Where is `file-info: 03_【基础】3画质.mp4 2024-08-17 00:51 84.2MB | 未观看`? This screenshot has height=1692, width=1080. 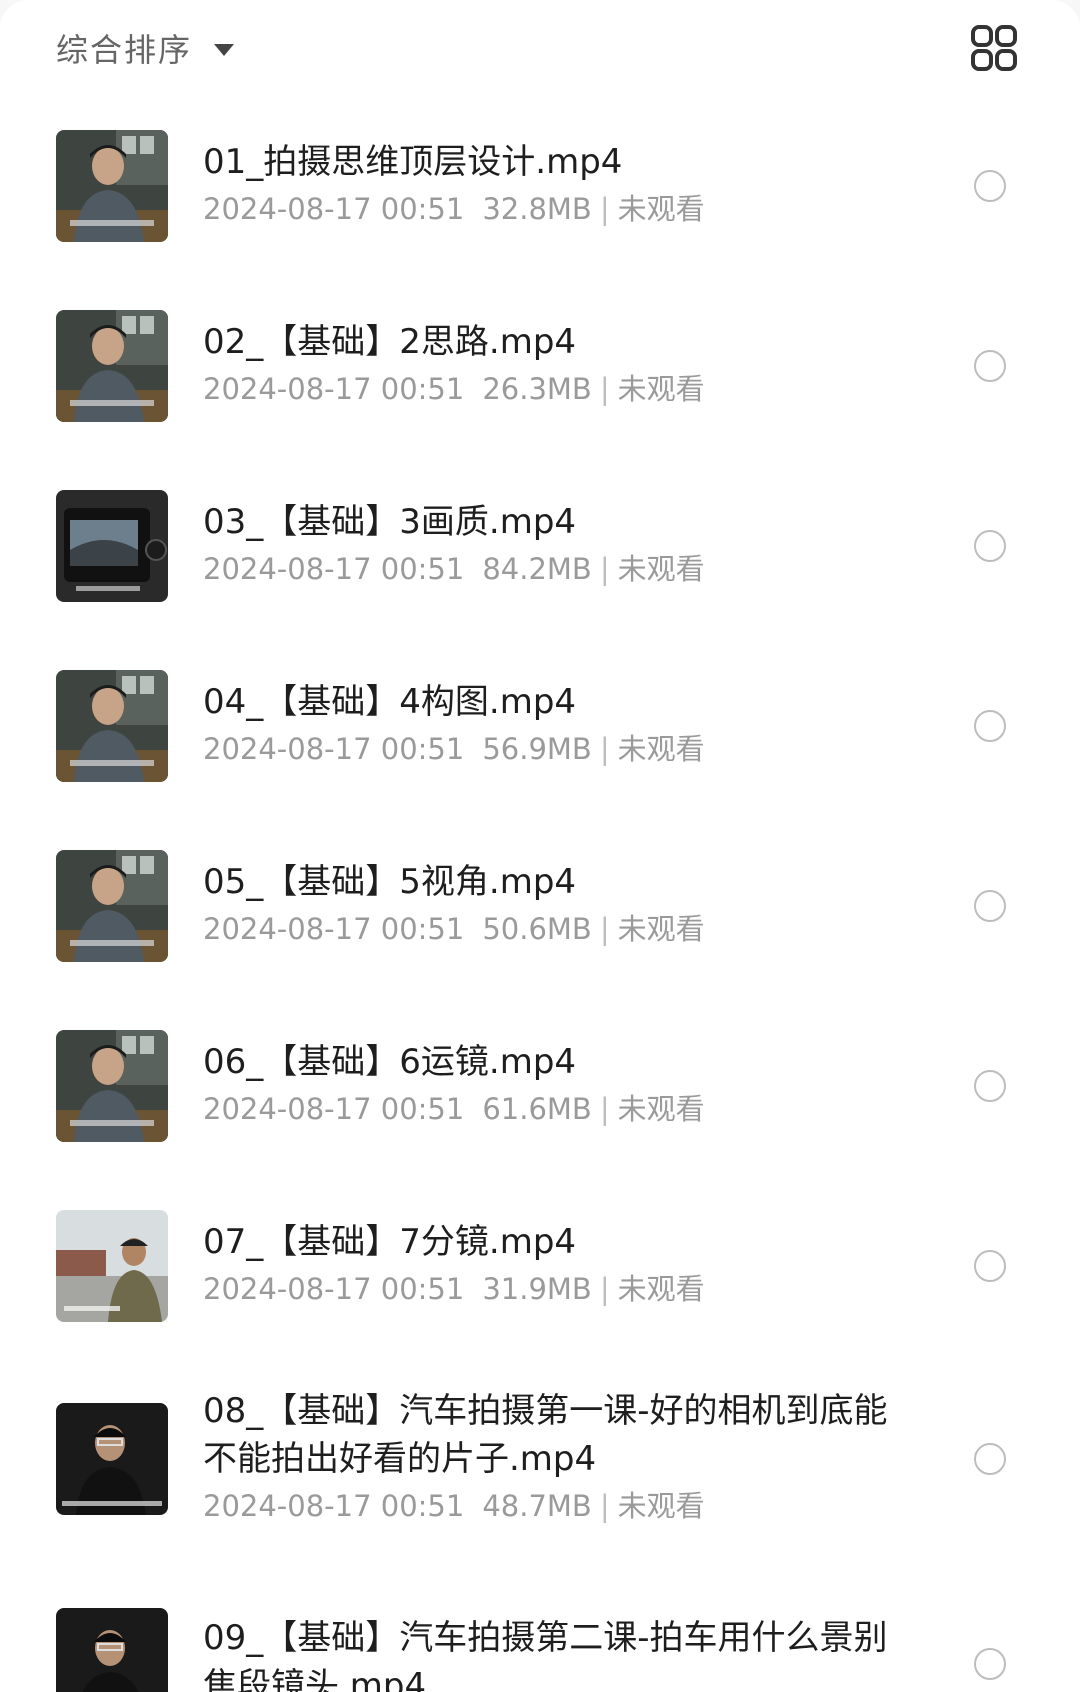
file-info: 03_【基础】3画质.mp4 2024-08-17 00:51 84.2MB | 未观看 is located at coordinates (553, 544).